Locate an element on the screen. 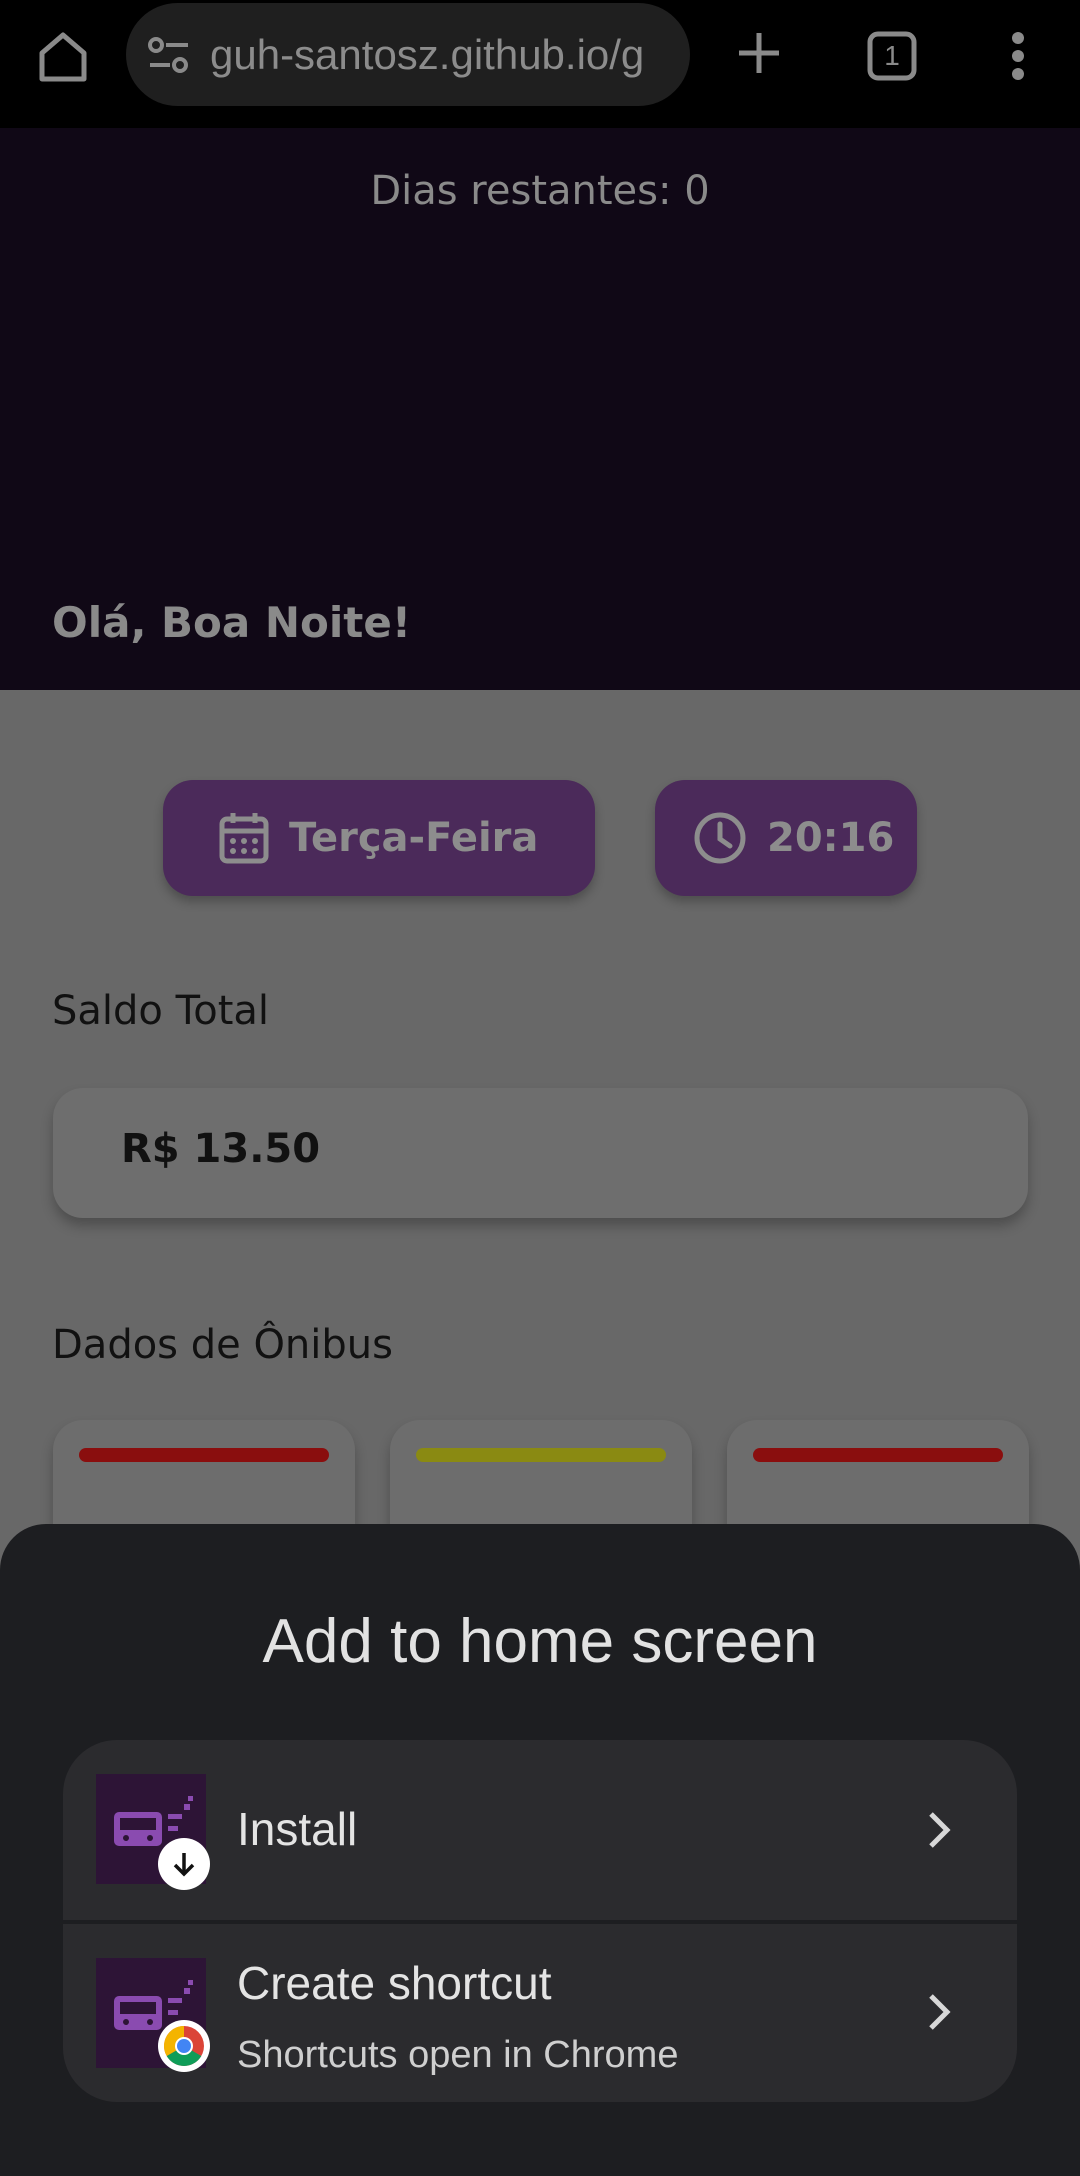 The width and height of the screenshot is (1080, 2176). greeting: Olá, Boa Noite! is located at coordinates (231, 622).